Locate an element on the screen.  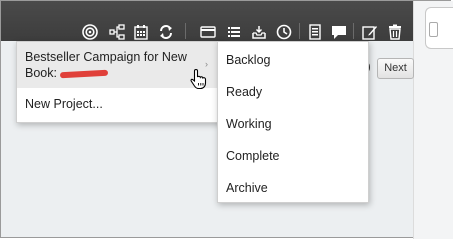
calendar-icon is located at coordinates (141, 32).